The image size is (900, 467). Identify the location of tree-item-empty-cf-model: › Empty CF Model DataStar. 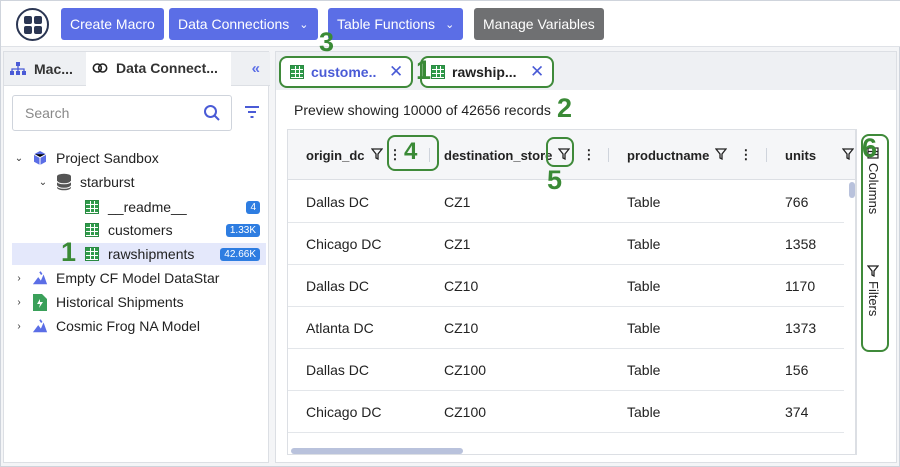
(139, 278).